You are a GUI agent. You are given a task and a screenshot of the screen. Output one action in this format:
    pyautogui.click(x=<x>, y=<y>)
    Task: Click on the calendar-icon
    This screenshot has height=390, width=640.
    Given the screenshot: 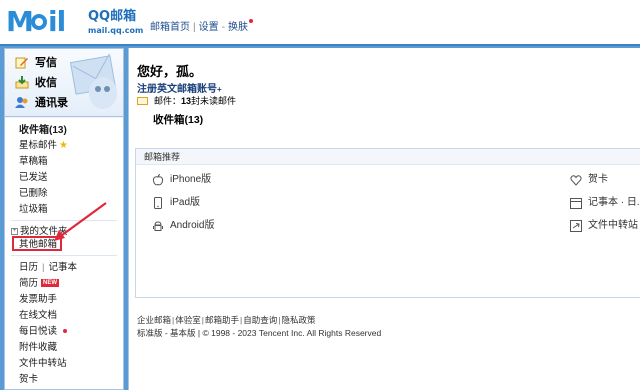 What is the action you would take?
    pyautogui.click(x=576, y=203)
    